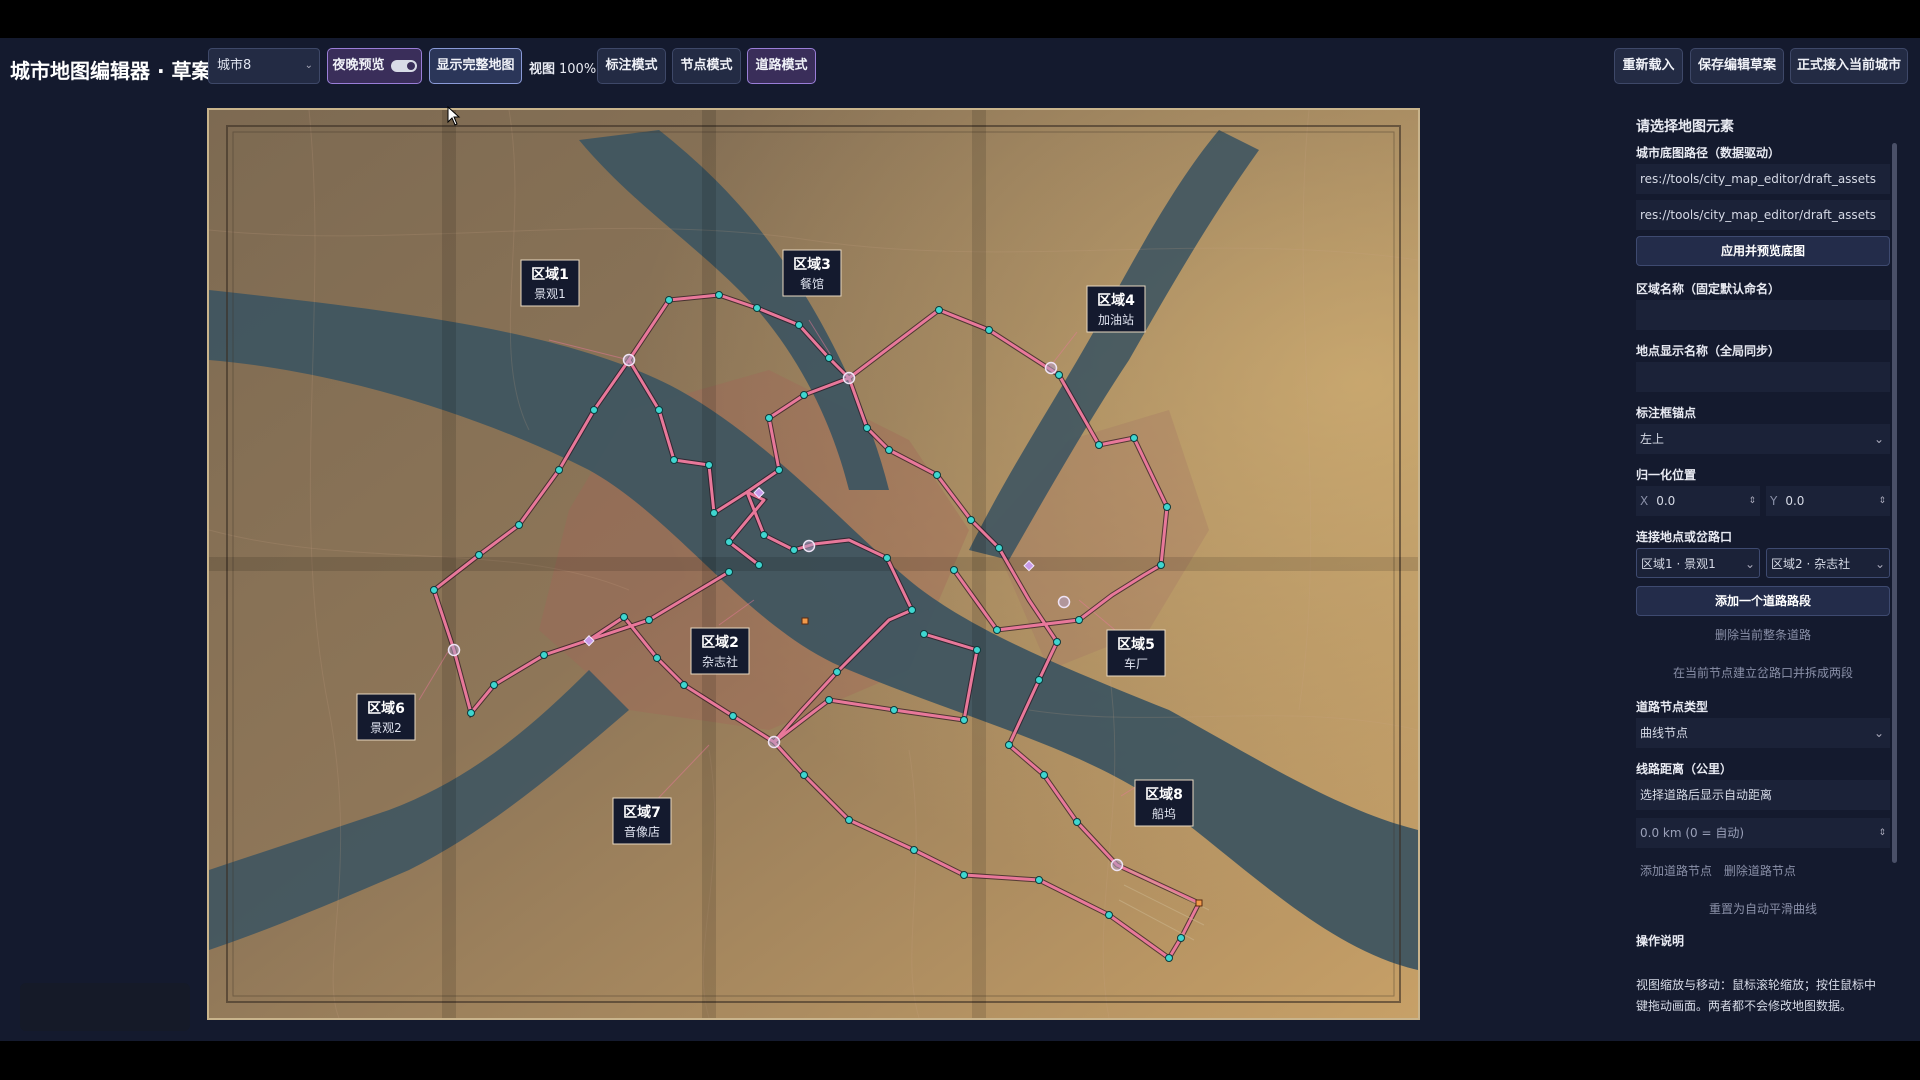  Describe the element at coordinates (1698, 501) in the screenshot. I see `x-spinbox: X 0.0 ⇕` at that location.